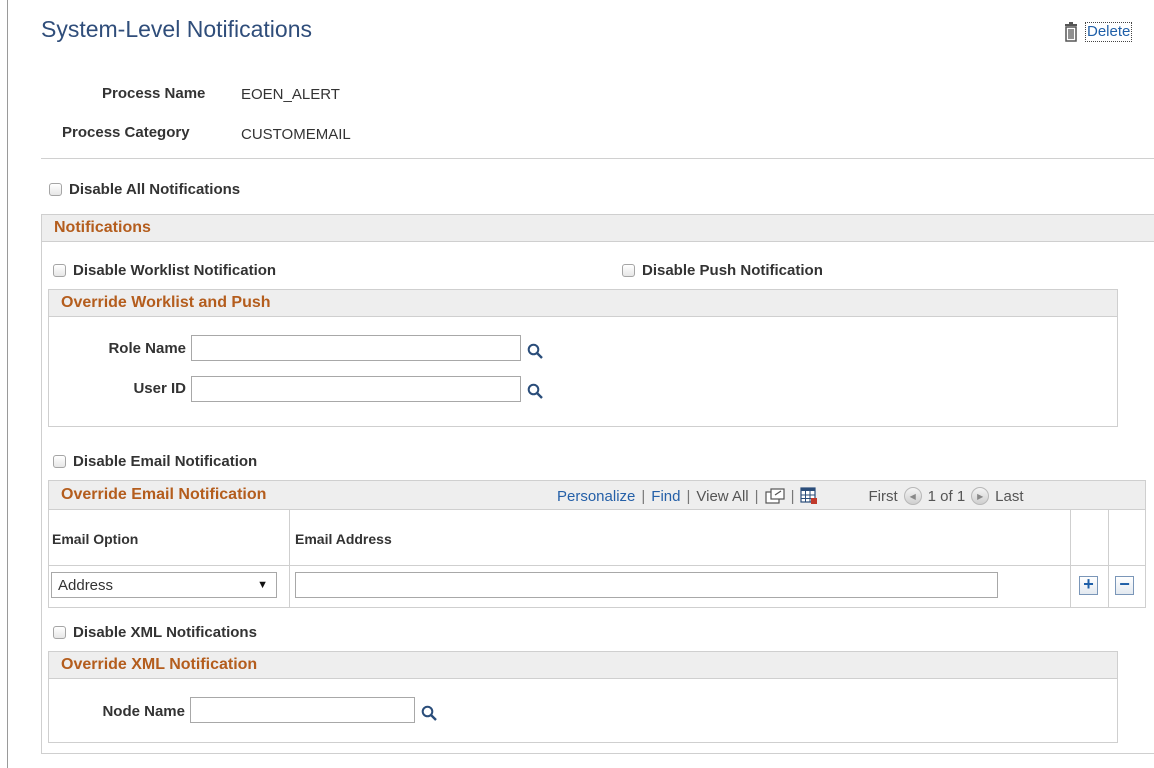  I want to click on spreadsheet-icon, so click(809, 496).